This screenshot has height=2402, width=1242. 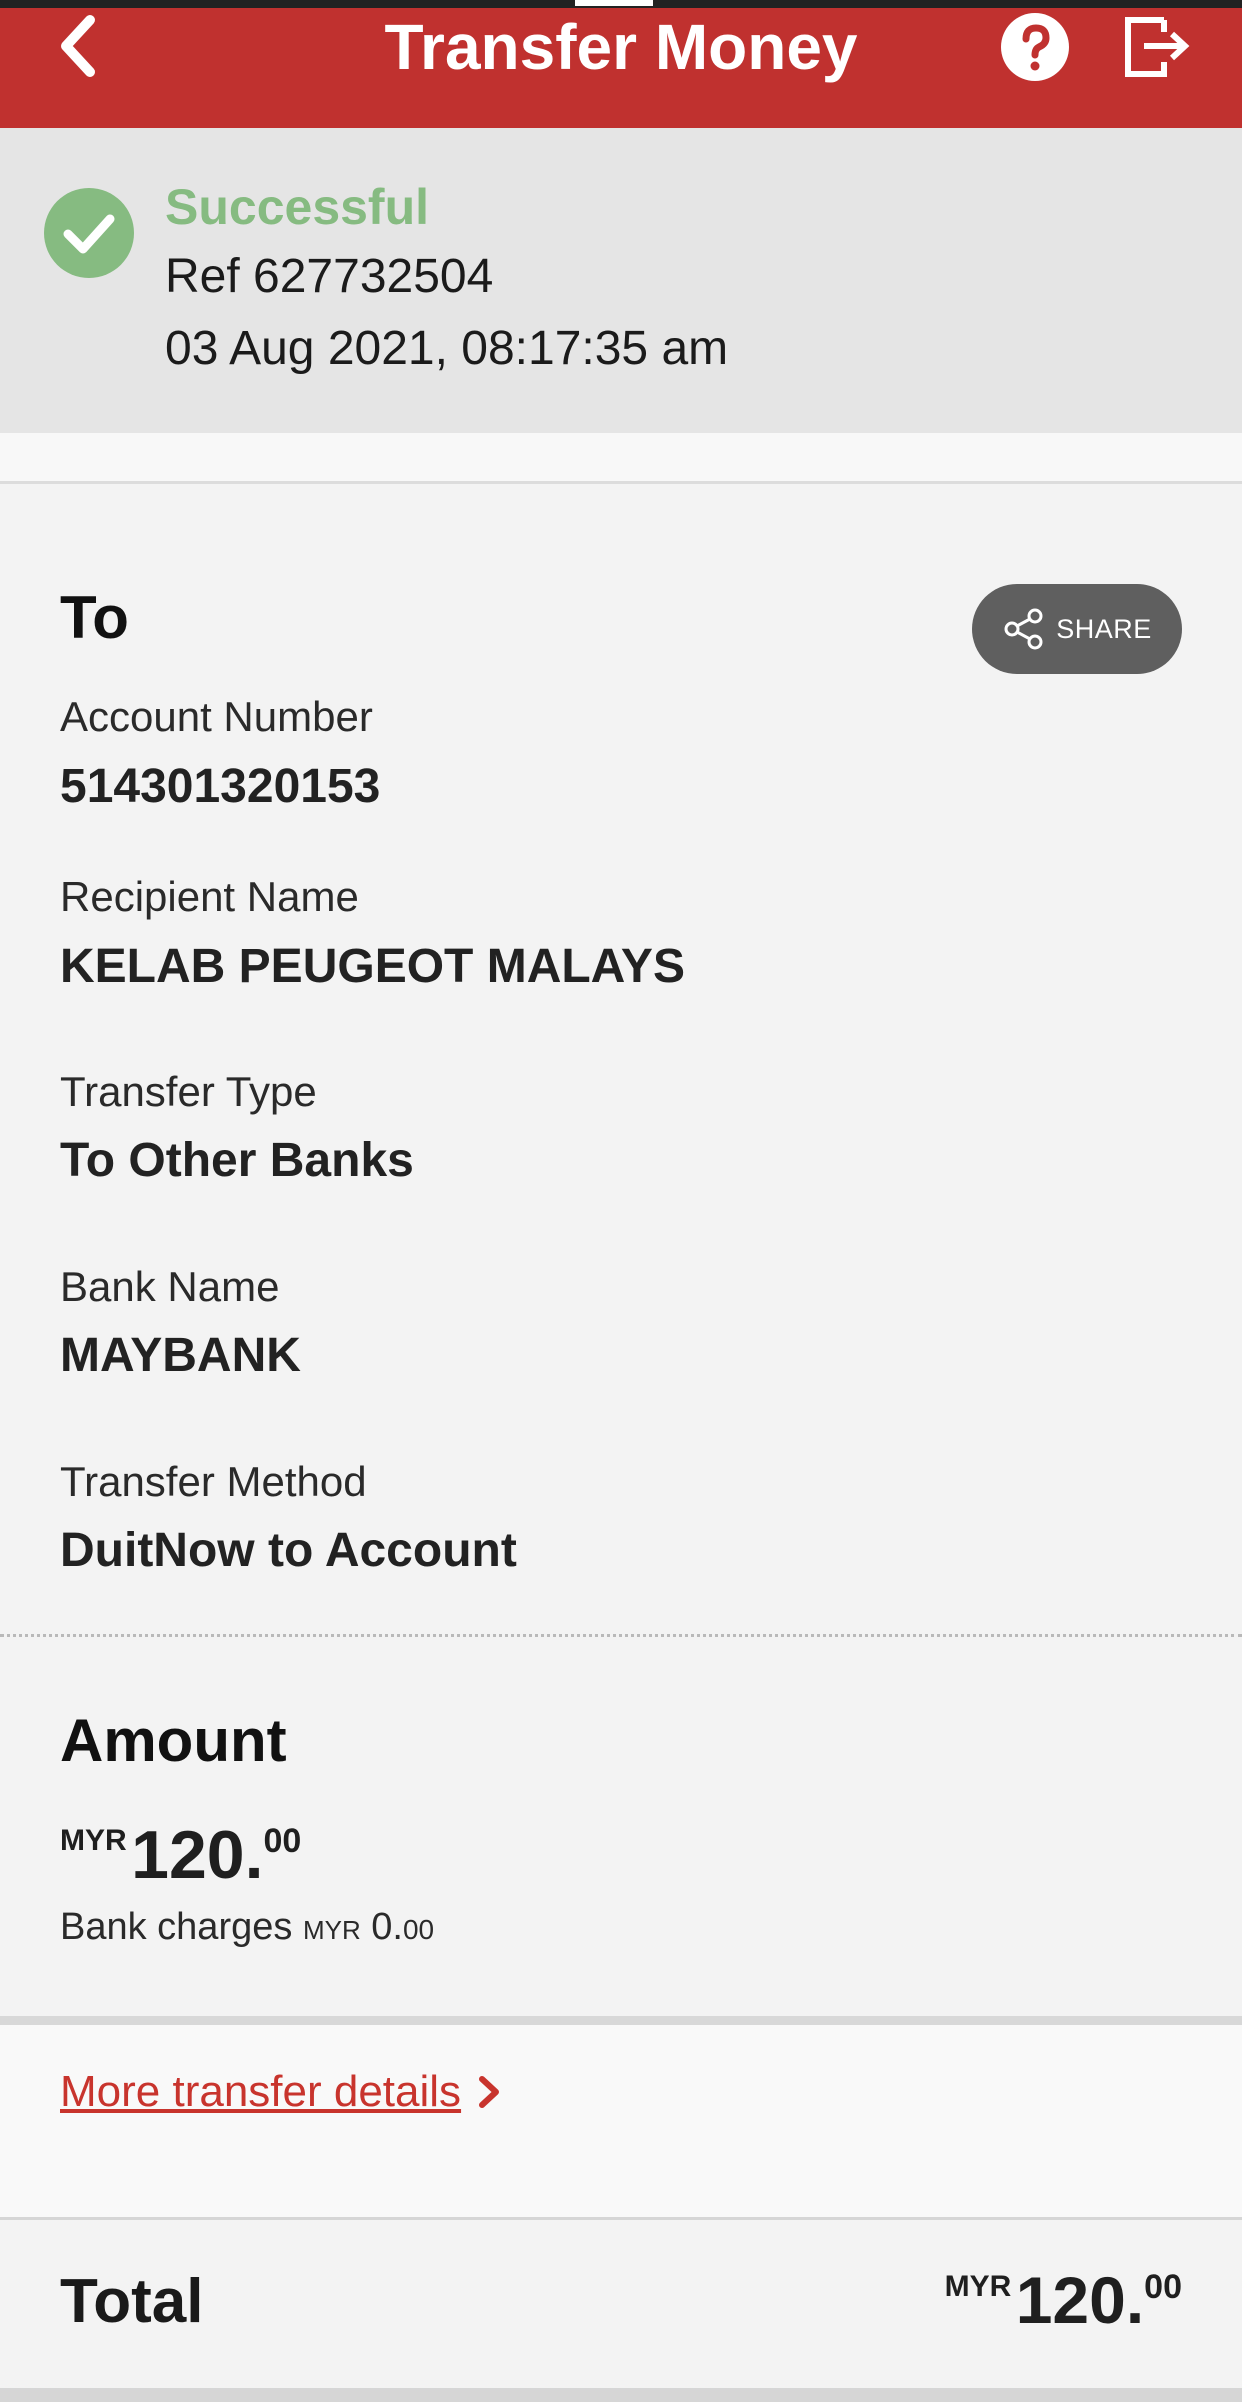 What do you see at coordinates (89, 233) in the screenshot?
I see `check-circle-icon` at bounding box center [89, 233].